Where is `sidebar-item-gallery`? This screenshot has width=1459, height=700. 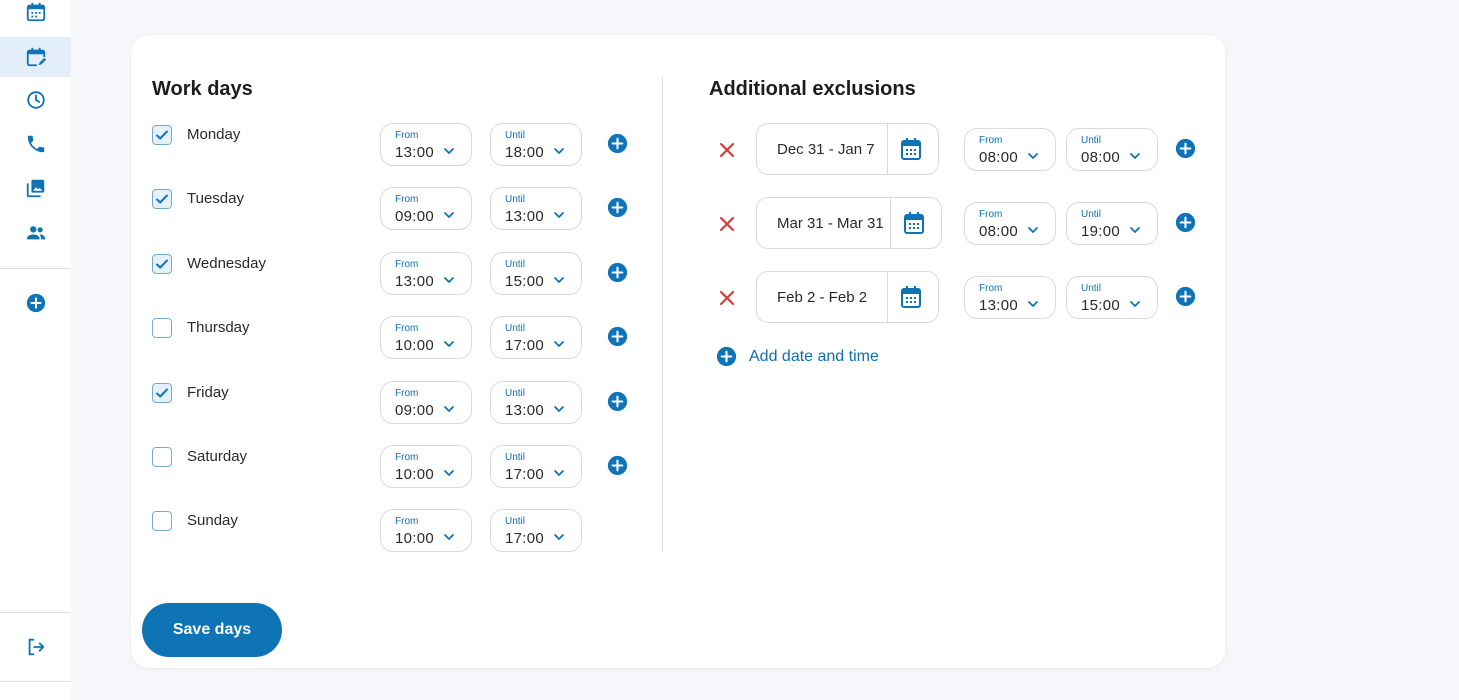 sidebar-item-gallery is located at coordinates (35, 188).